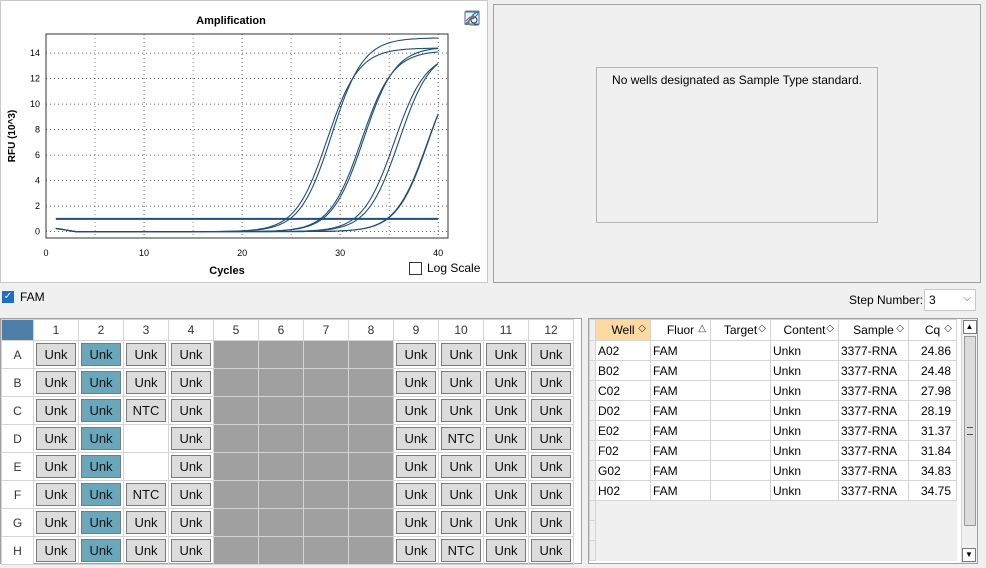 The width and height of the screenshot is (986, 568). I want to click on column-header-target: Target ◇, so click(740, 330).